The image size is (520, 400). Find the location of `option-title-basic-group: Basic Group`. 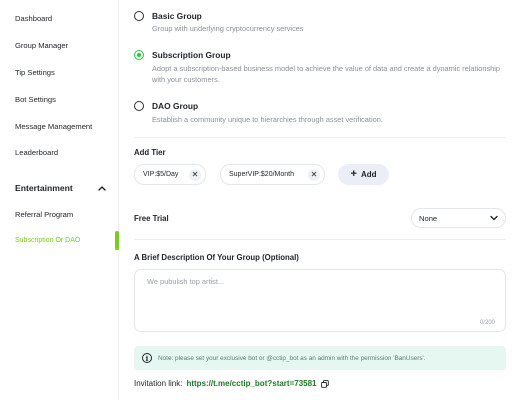

option-title-basic-group: Basic Group is located at coordinates (177, 16).